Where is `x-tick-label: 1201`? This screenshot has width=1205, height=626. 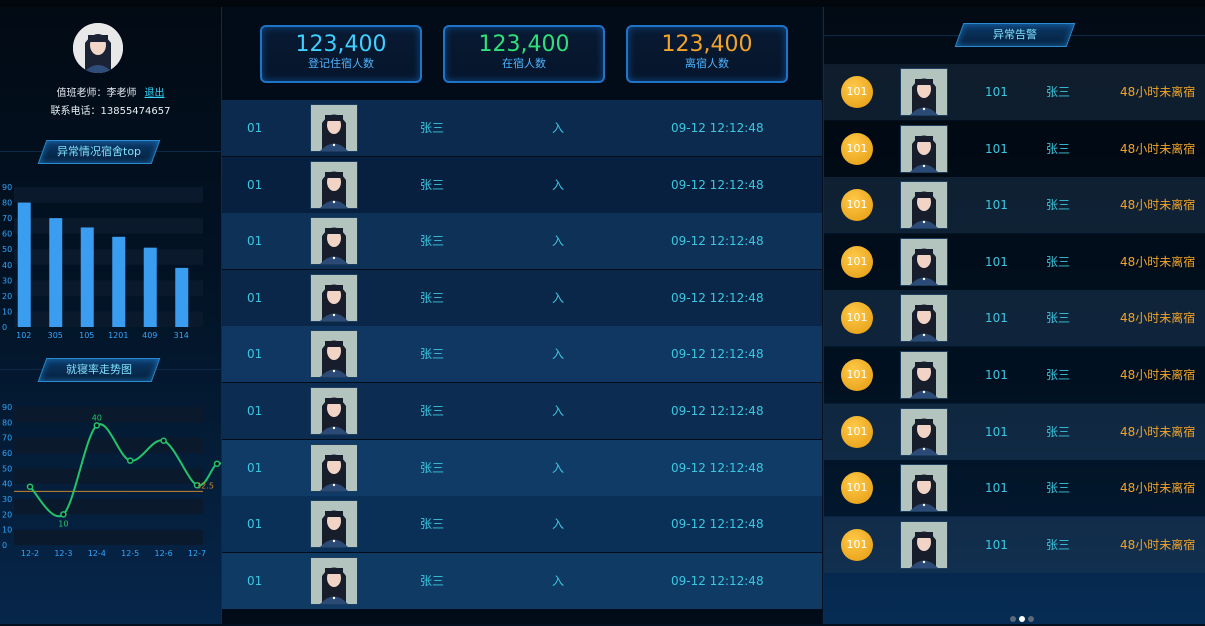
x-tick-label: 1201 is located at coordinates (118, 335).